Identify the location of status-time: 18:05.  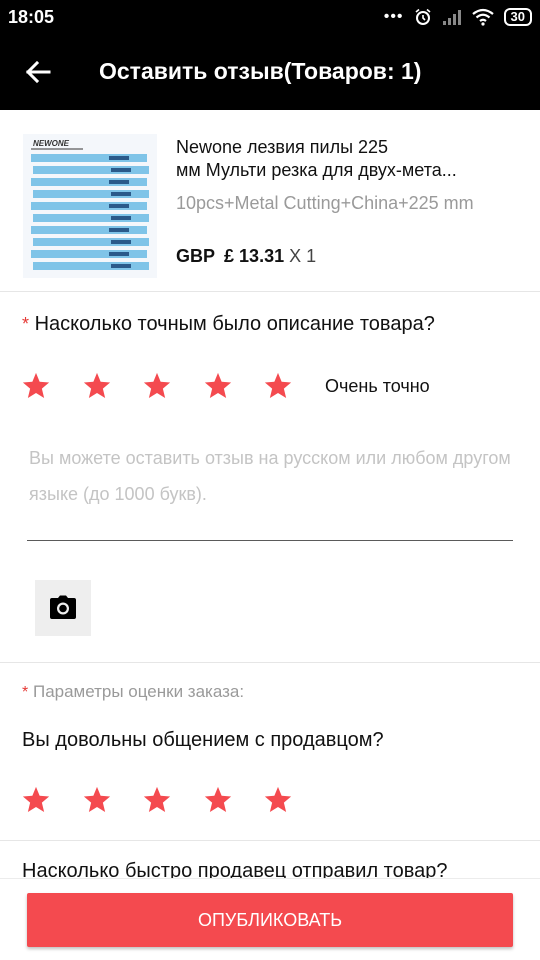
(31, 17).